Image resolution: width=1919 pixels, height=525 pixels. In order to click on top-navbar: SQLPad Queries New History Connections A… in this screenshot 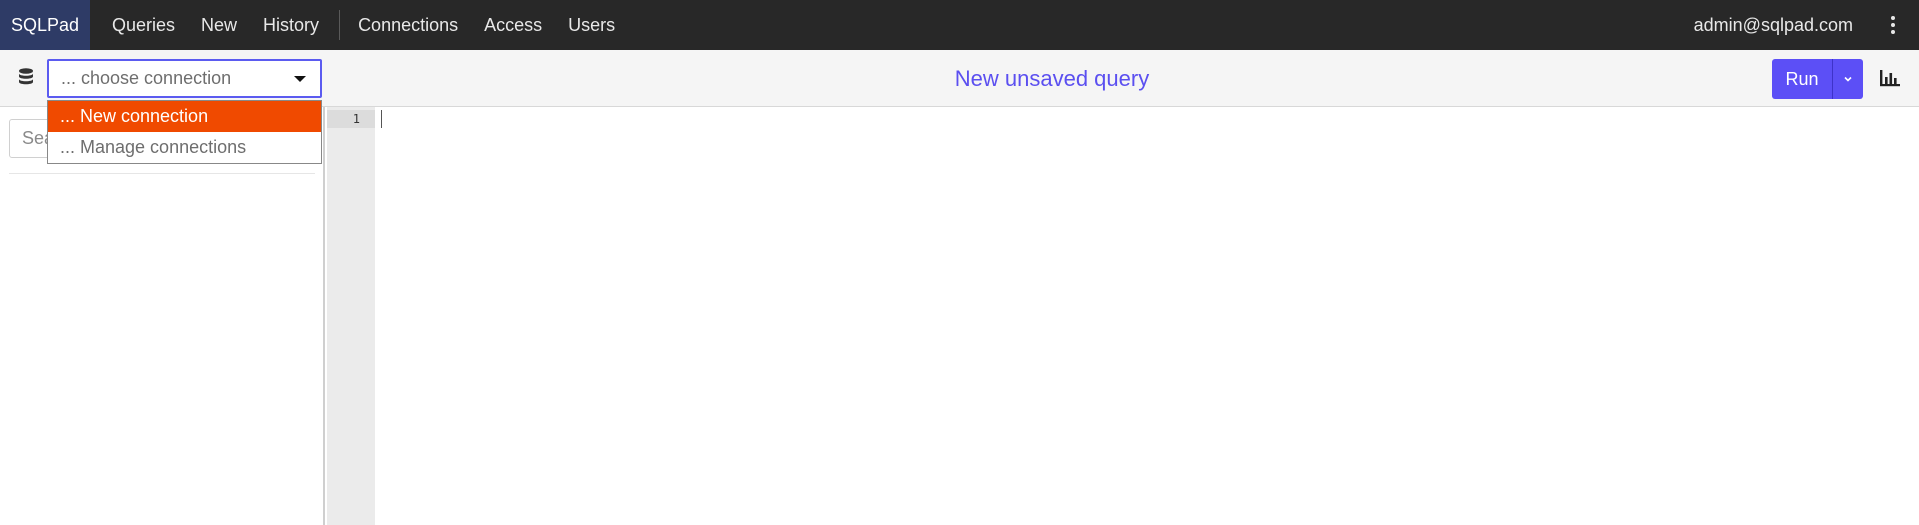, I will do `click(959, 25)`.